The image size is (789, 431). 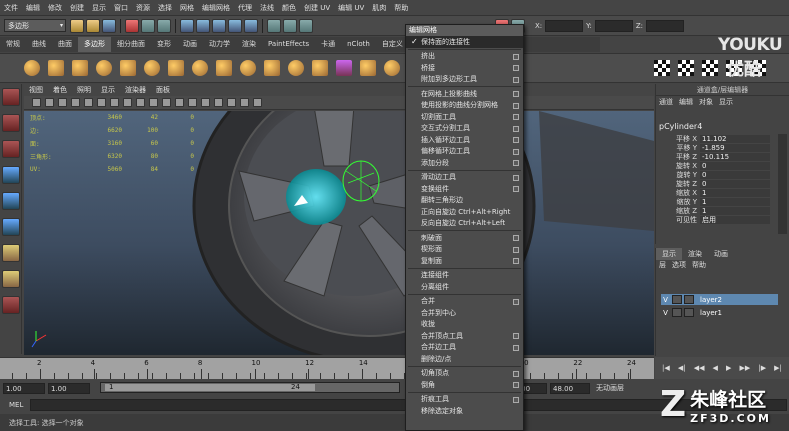 I want to click on menu-item-2: 修改, so click(x=55, y=8).